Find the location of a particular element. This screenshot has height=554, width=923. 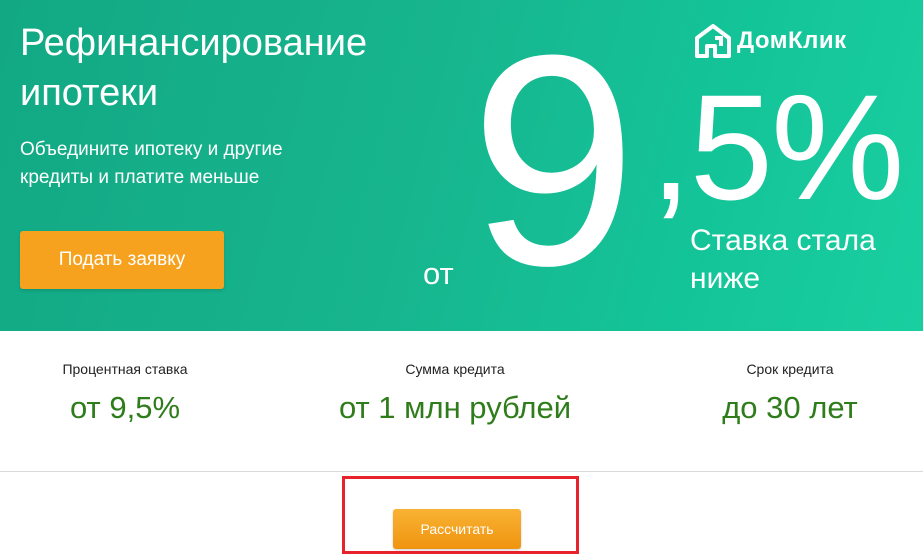

rate-prefix: от is located at coordinates (438, 273).